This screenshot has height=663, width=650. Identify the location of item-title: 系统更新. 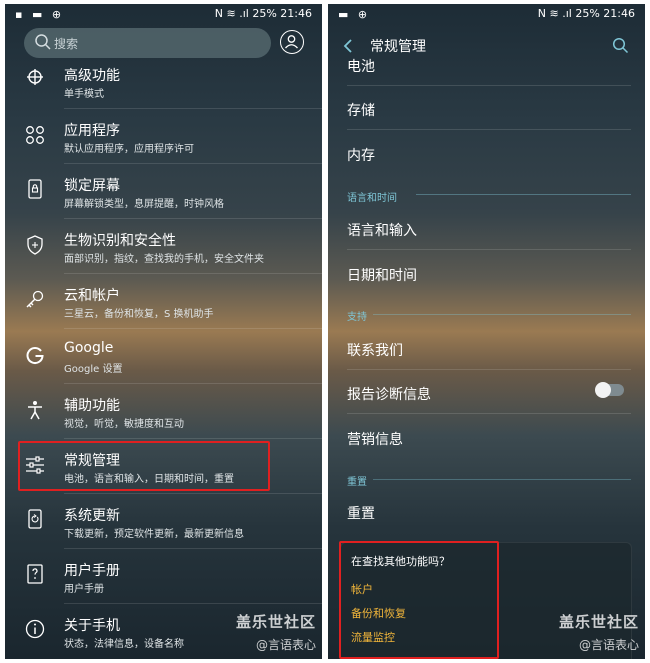
(92, 516).